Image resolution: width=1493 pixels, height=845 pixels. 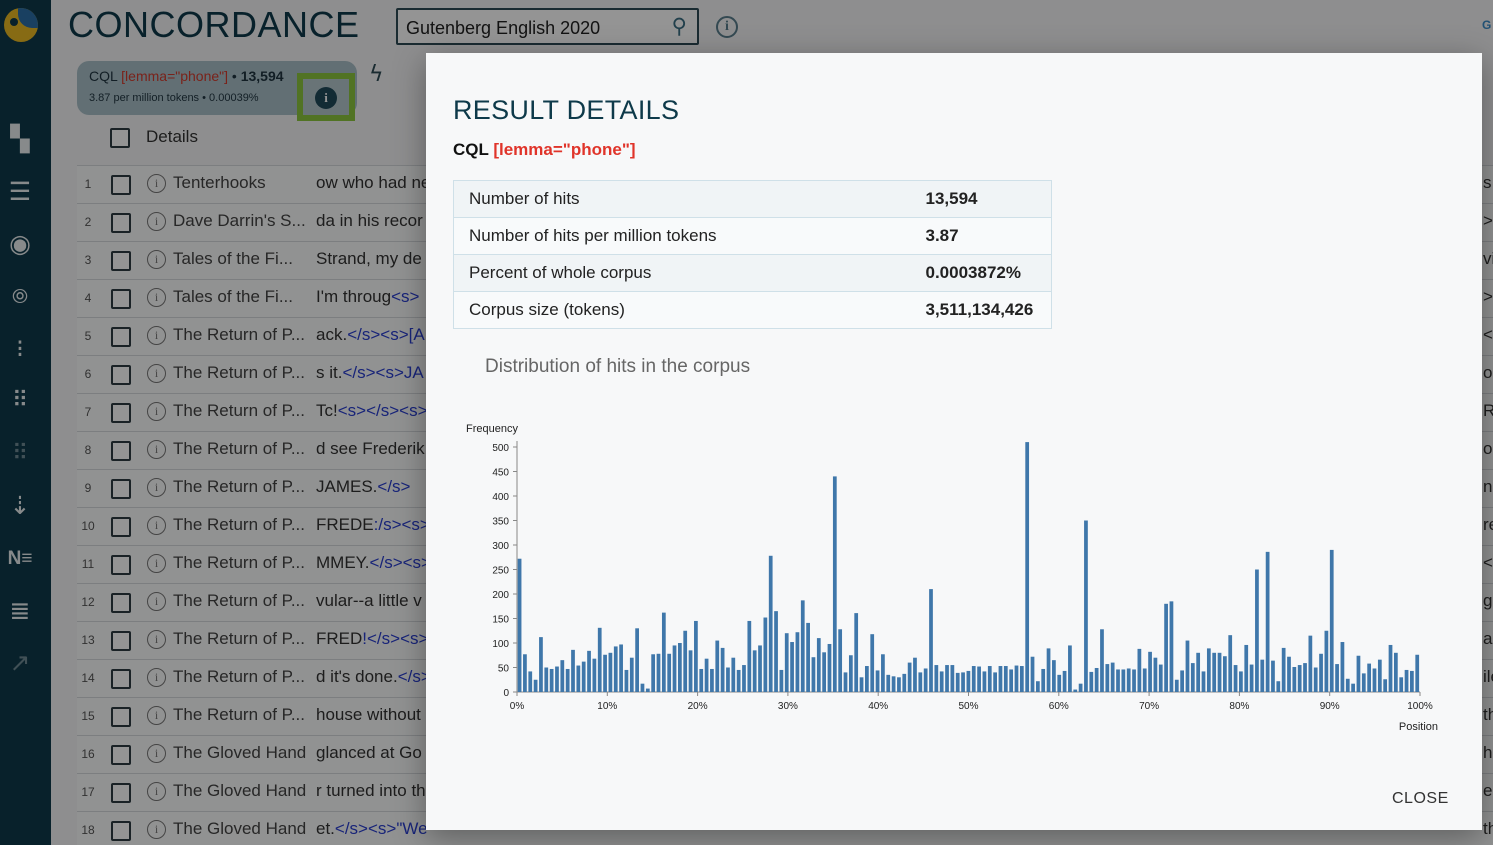 I want to click on y-tick-label: 300, so click(x=500, y=546).